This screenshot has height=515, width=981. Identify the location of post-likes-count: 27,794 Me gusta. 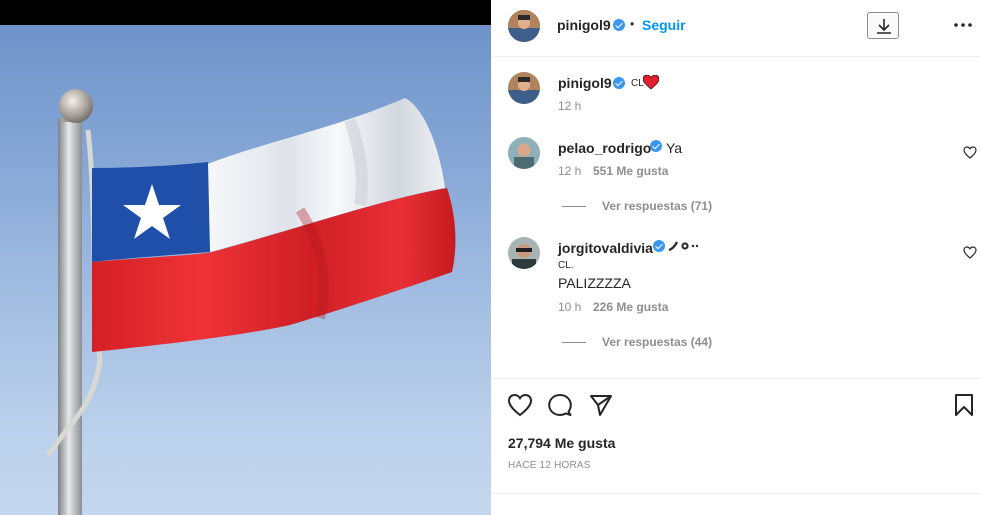
(561, 443).